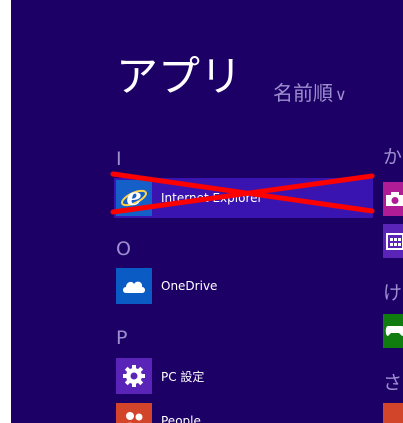  I want to click on group-header-o: O, so click(123, 249).